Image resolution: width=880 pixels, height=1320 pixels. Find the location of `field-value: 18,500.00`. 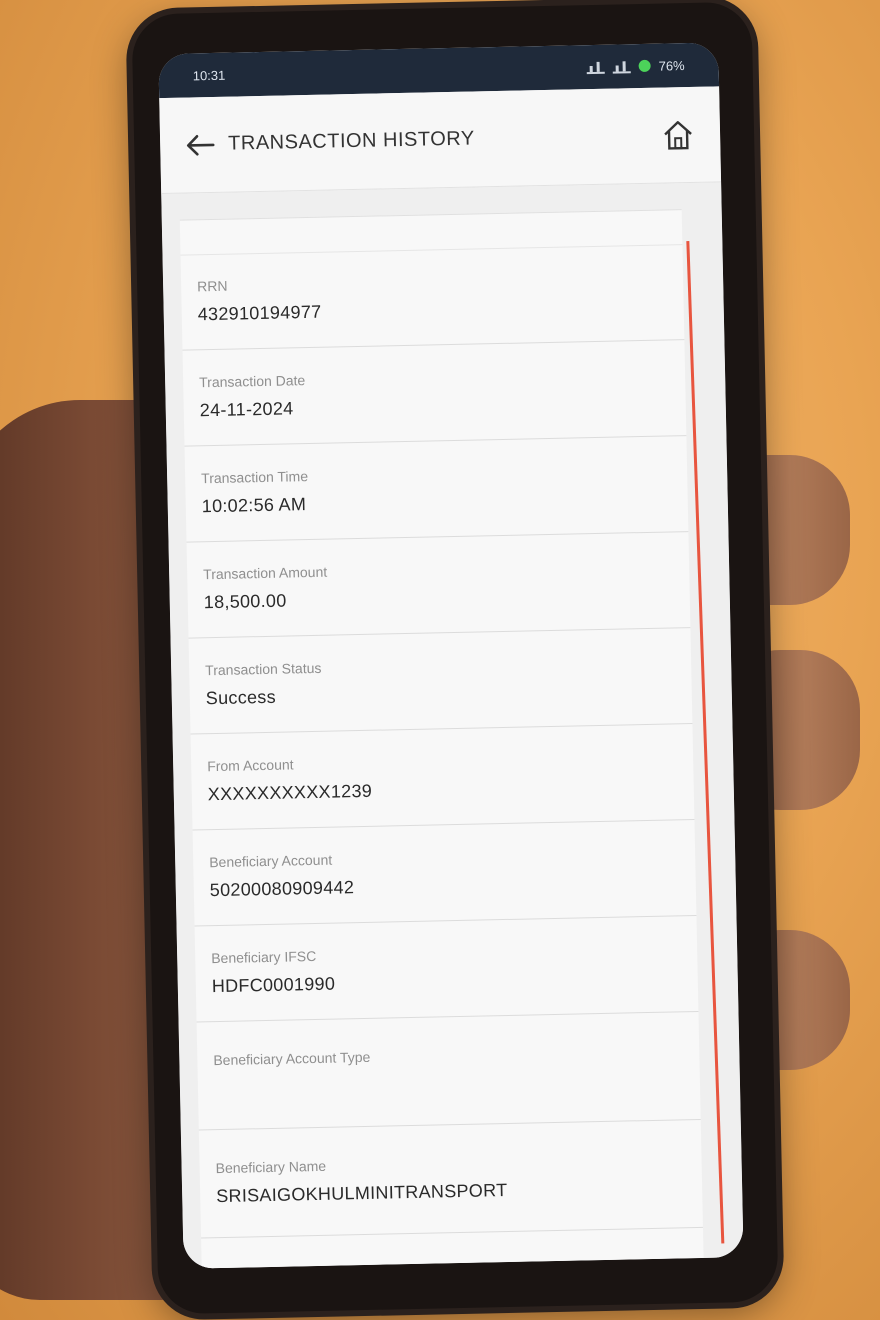

field-value: 18,500.00 is located at coordinates (245, 601).